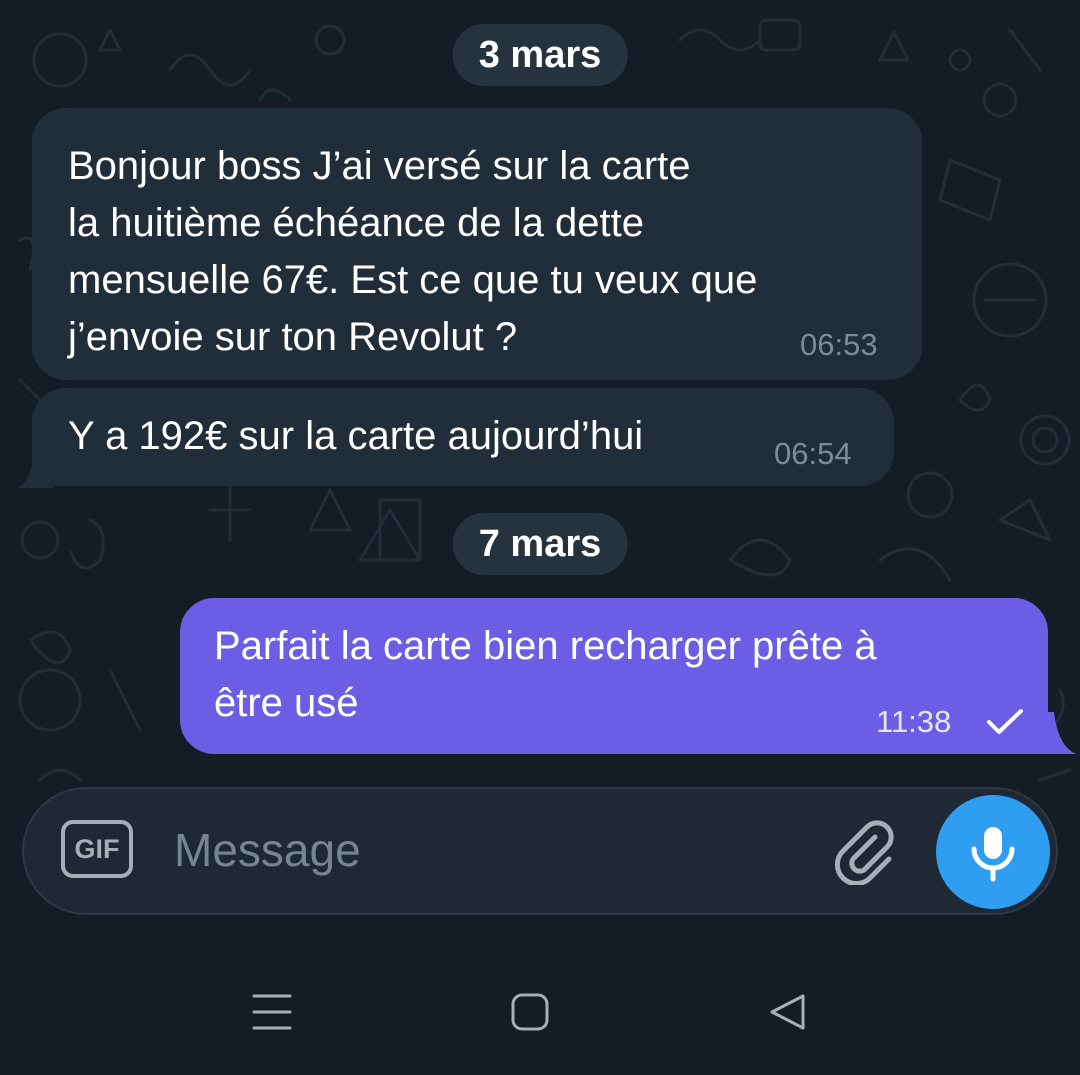 The width and height of the screenshot is (1080, 1075). I want to click on message-composer: GIF Message, so click(540, 851).